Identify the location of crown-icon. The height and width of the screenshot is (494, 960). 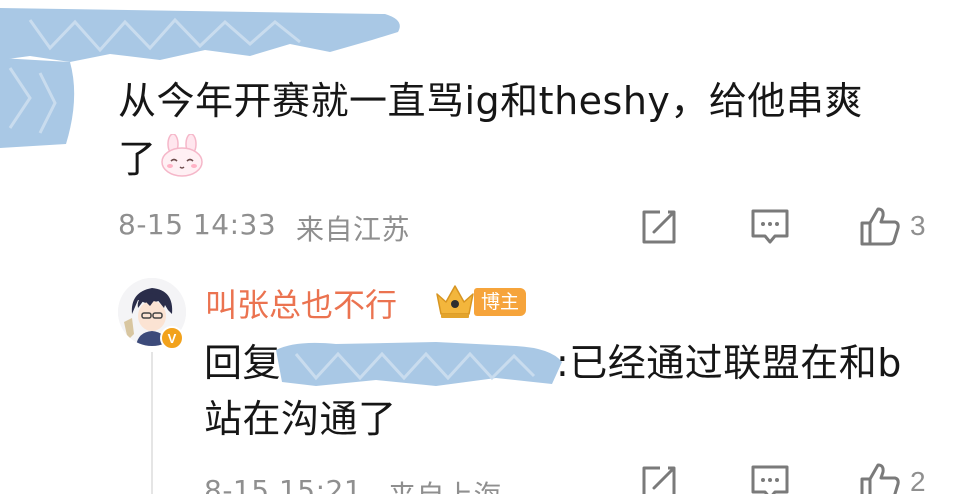
(455, 303).